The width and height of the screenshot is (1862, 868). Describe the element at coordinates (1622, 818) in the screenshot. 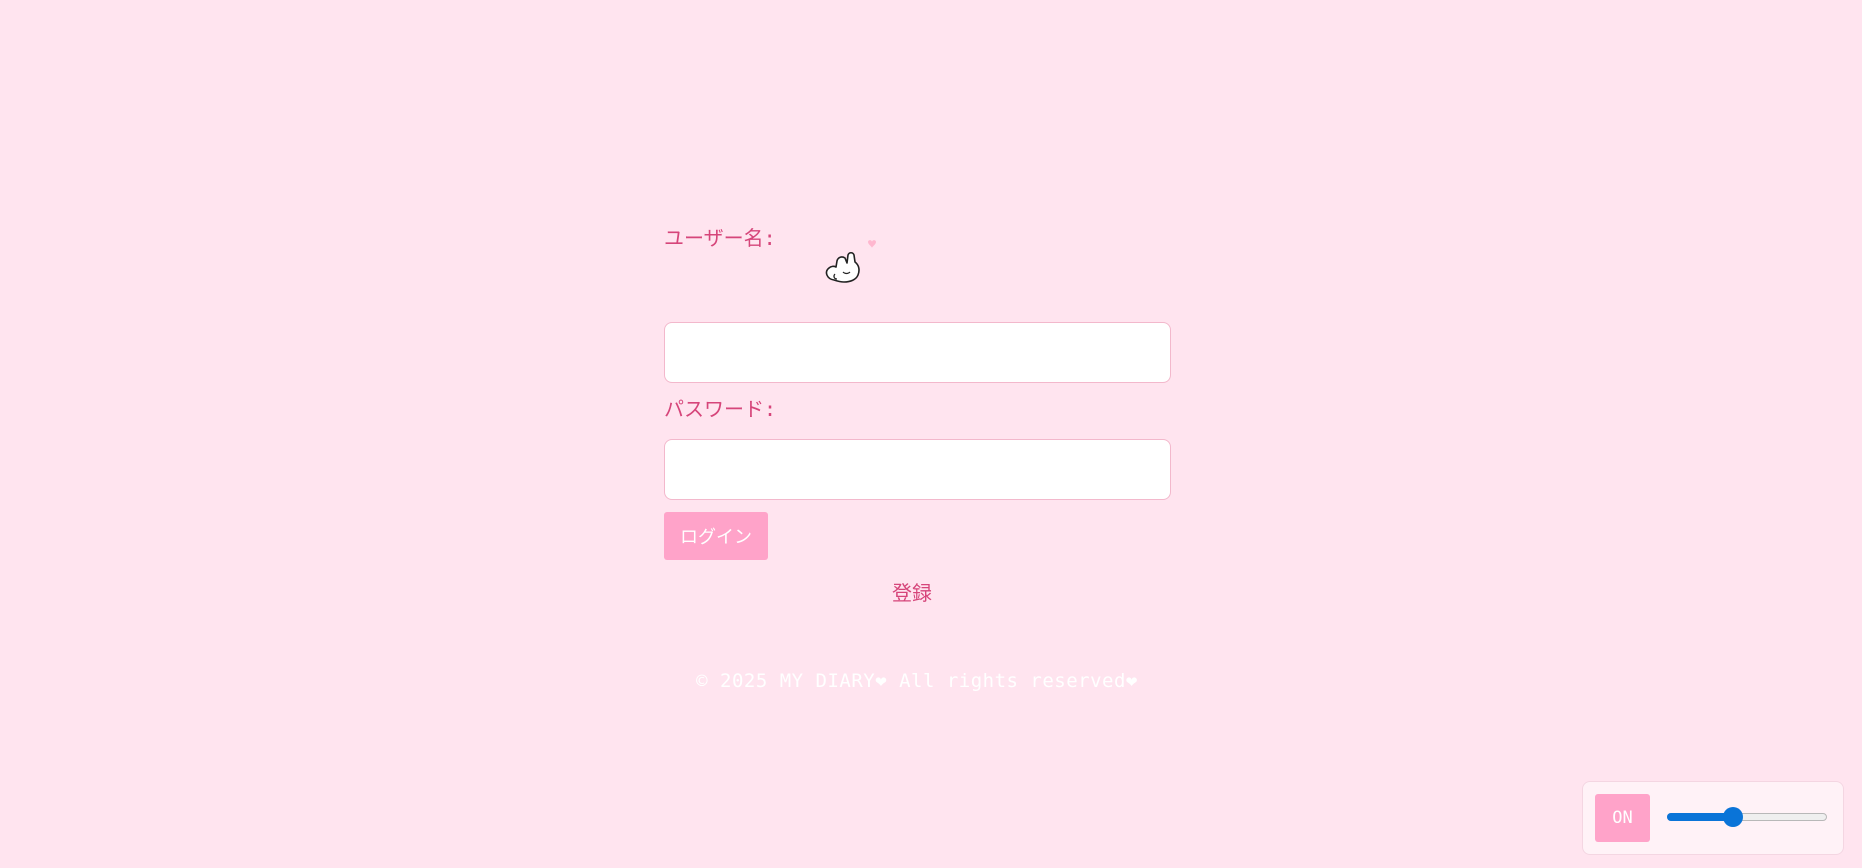

I see `on-toggle-button: ON` at that location.